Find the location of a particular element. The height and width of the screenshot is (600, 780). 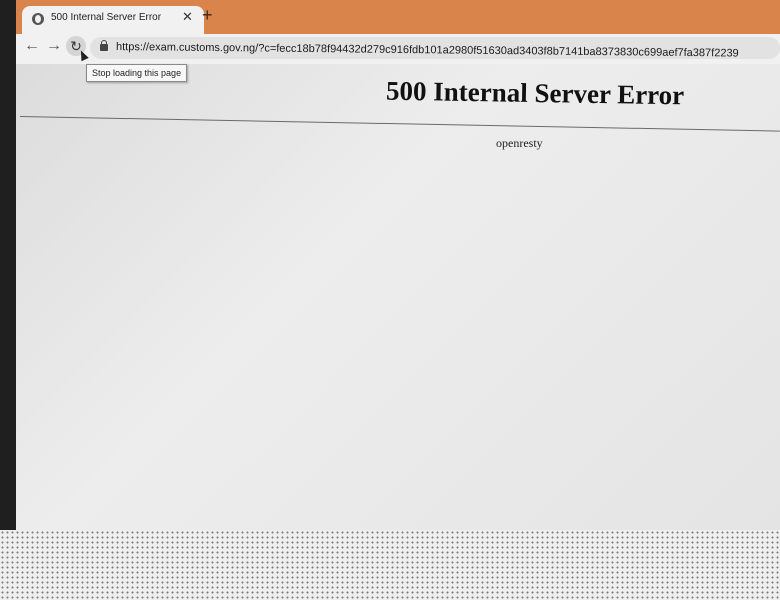

server-name: openresty is located at coordinates (519, 143).